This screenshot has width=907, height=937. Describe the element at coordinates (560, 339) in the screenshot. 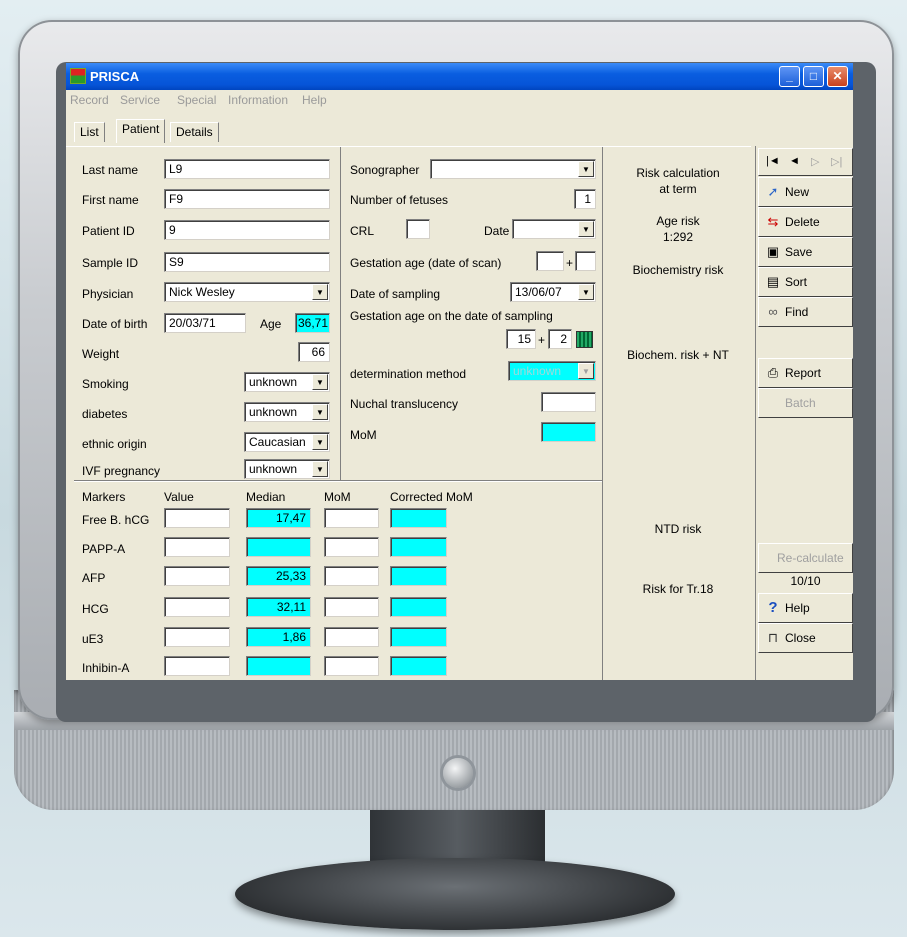

I see `ga-days-field: 2` at that location.